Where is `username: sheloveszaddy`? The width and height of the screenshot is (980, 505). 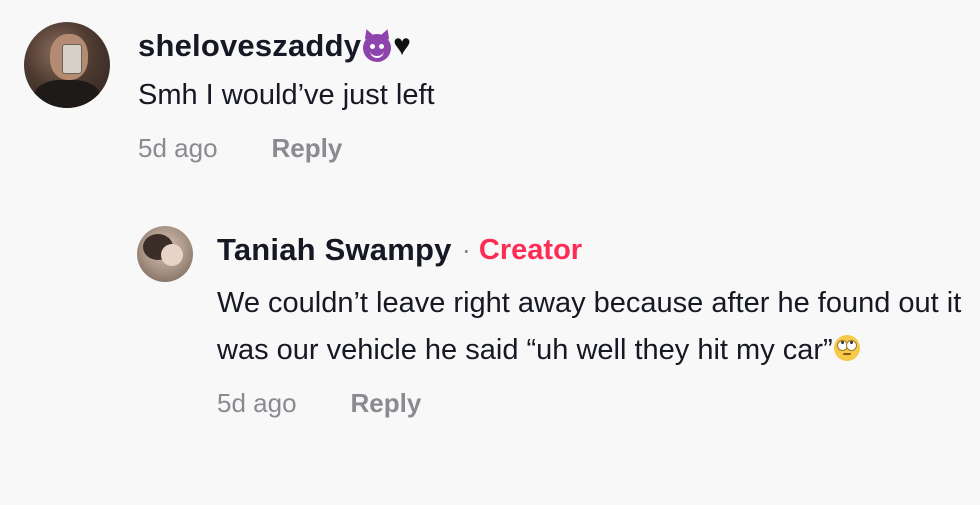
username: sheloveszaddy is located at coordinates (249, 46).